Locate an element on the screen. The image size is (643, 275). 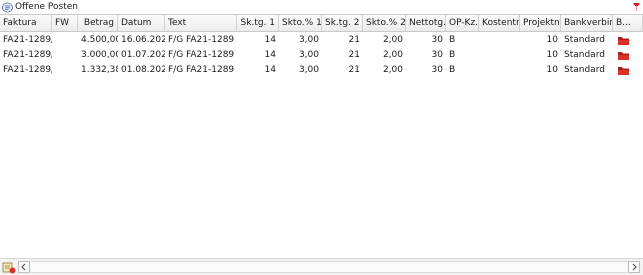
record-navigator-icon is located at coordinates (9, 267).